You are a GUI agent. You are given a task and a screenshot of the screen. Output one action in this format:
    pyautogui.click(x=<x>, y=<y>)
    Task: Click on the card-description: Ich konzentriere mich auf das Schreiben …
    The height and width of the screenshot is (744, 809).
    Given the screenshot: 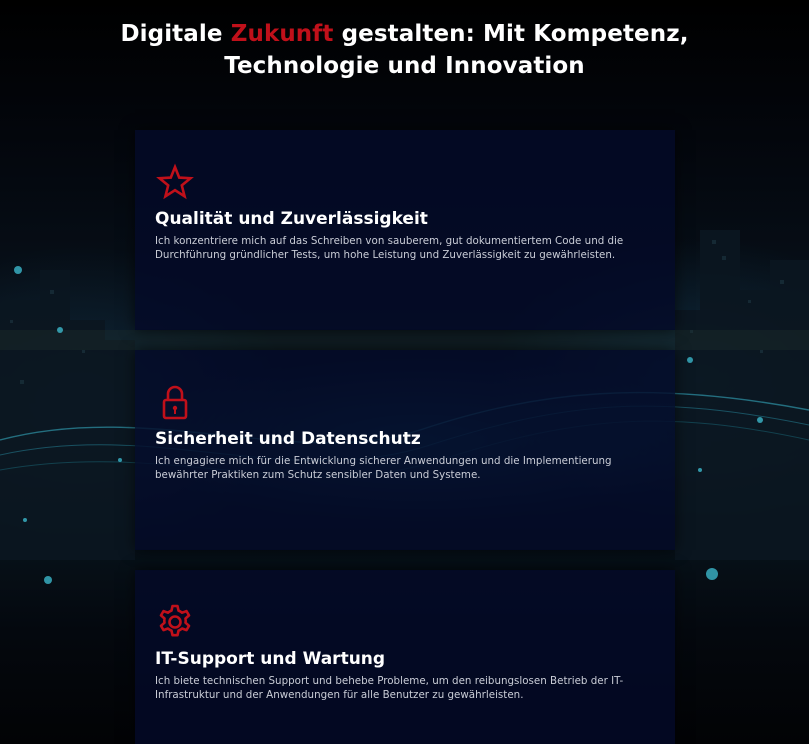 What is the action you would take?
    pyautogui.click(x=389, y=248)
    